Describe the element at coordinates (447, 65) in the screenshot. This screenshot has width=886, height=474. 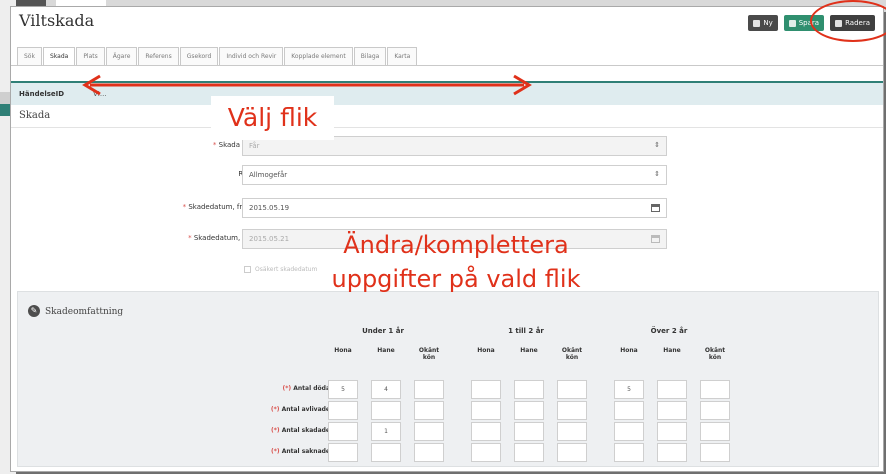
I see `tab-divider` at that location.